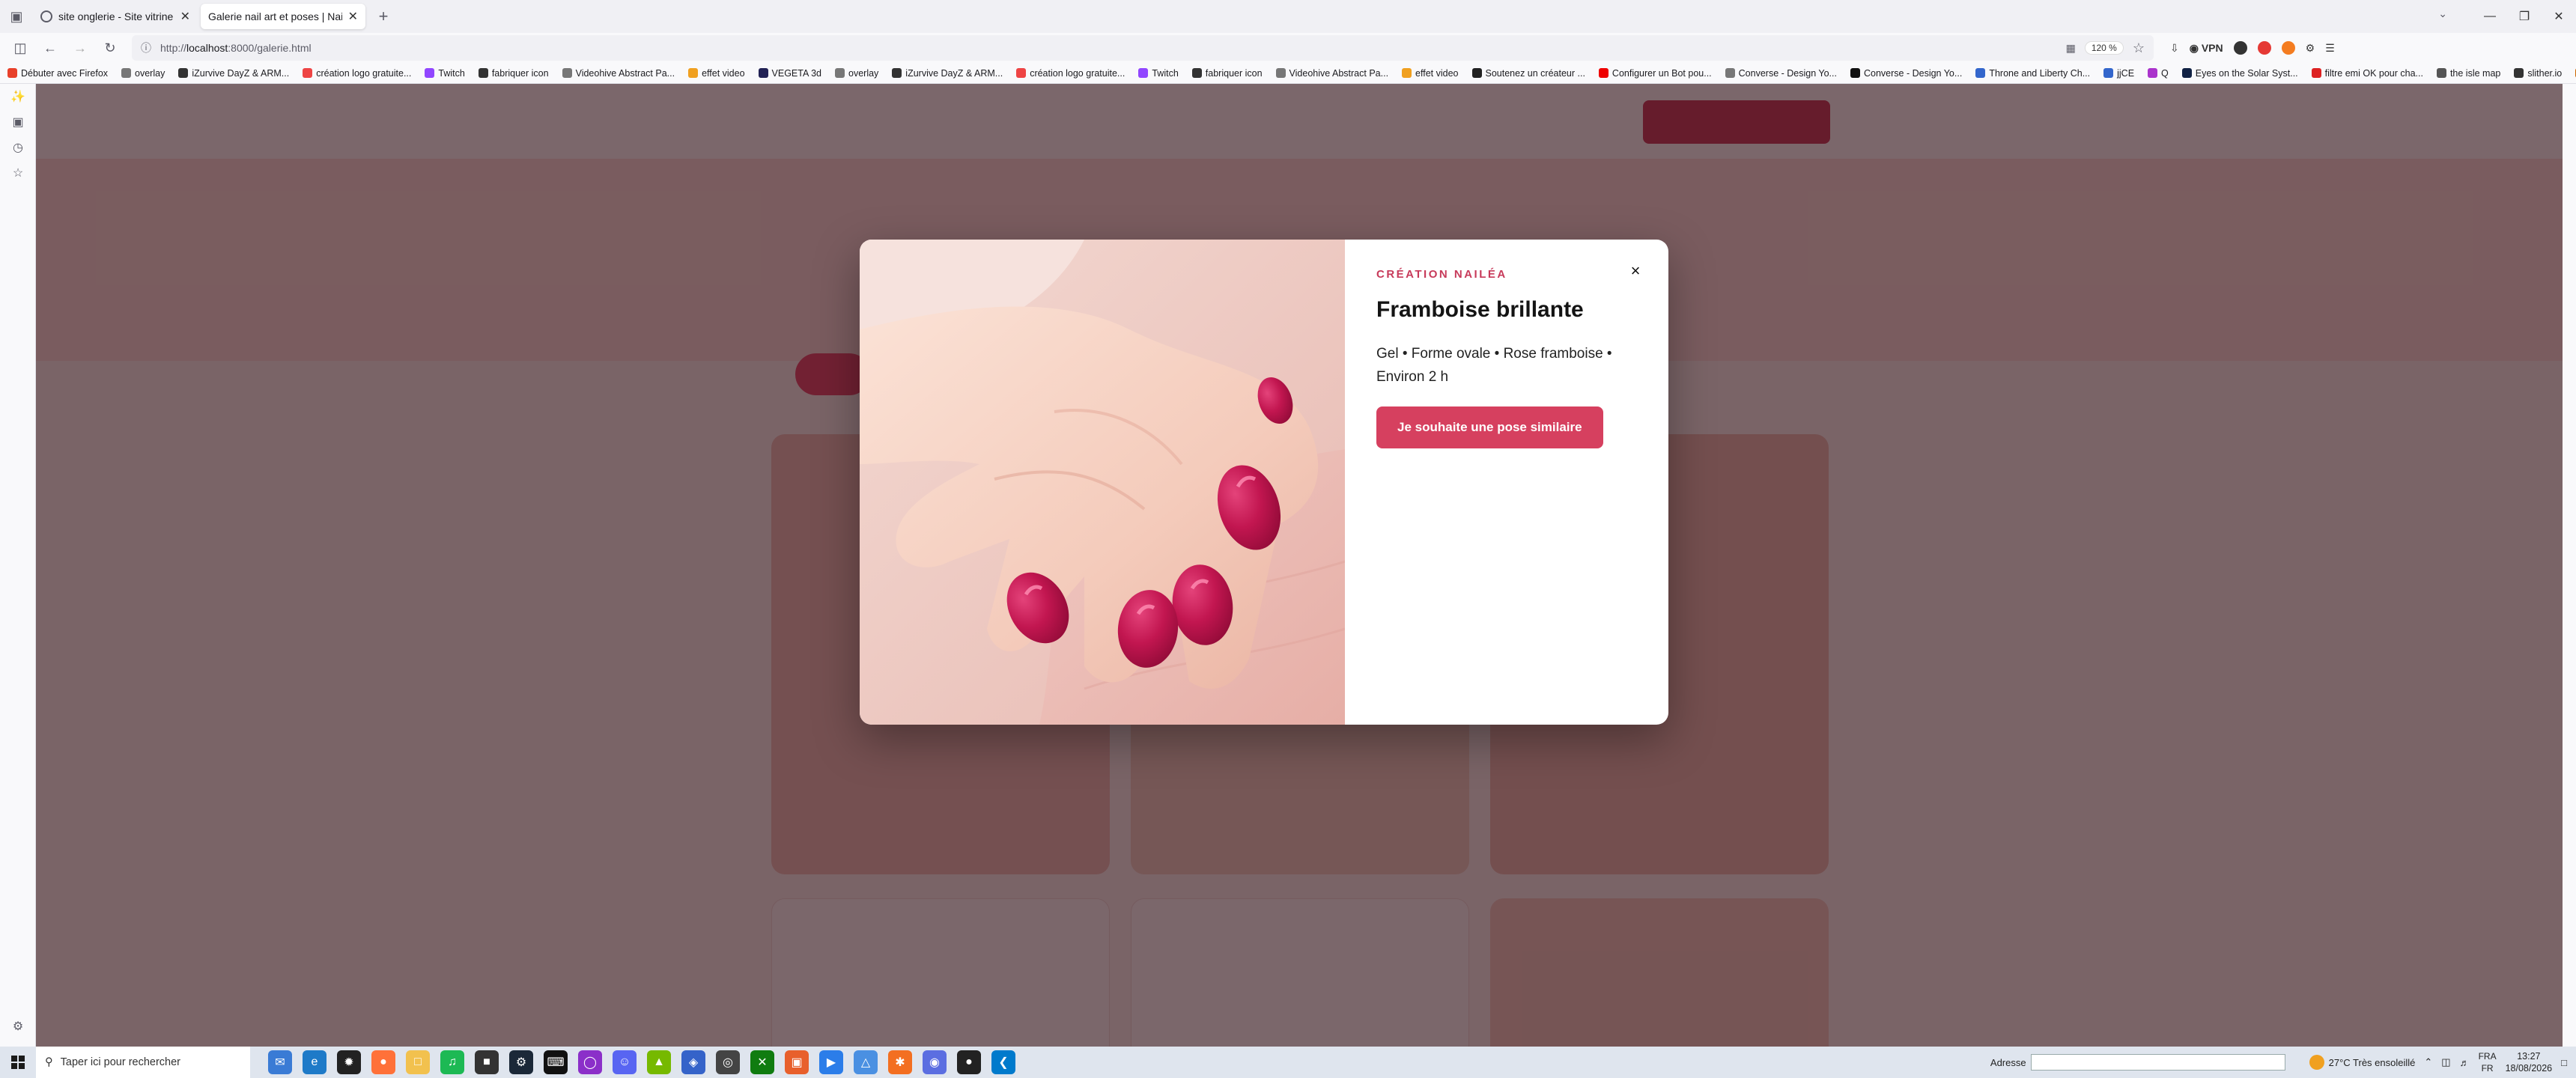 This screenshot has height=1078, width=2576. Describe the element at coordinates (418, 1062) in the screenshot. I see `file-explorer-icon: □` at that location.